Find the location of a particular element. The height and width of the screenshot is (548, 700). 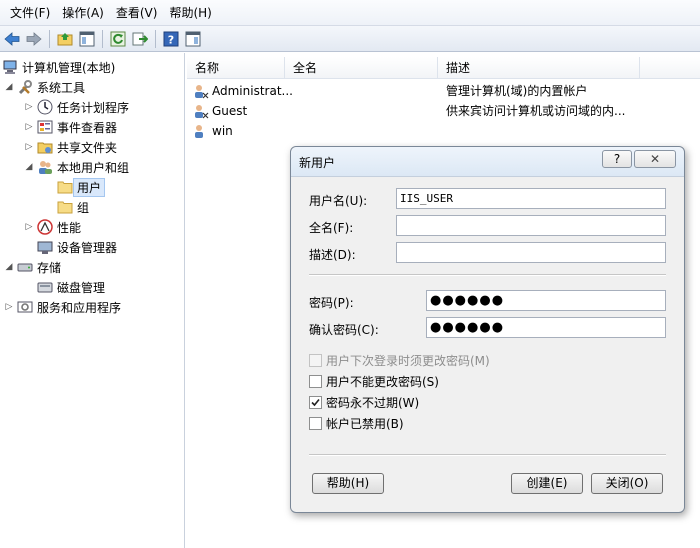

checkbox-checked is located at coordinates (315, 402).